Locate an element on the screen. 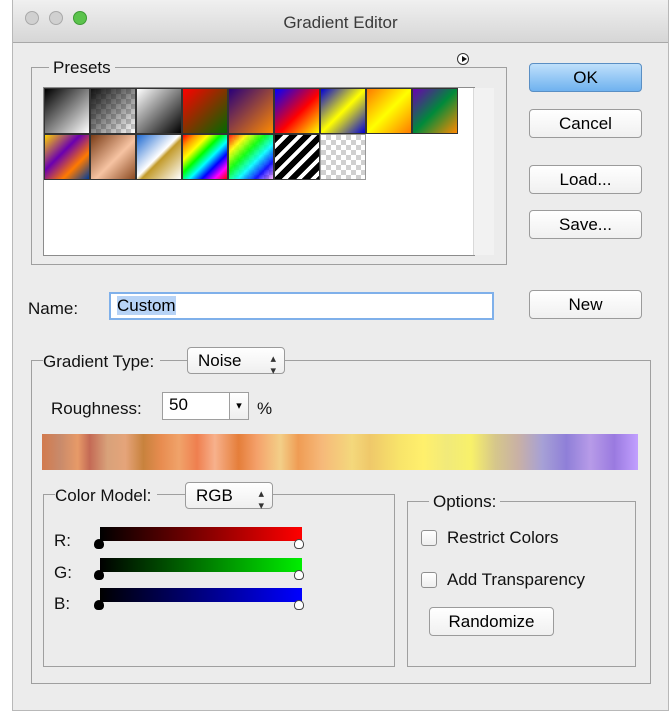 The width and height of the screenshot is (671, 711). channel-b-track is located at coordinates (201, 595).